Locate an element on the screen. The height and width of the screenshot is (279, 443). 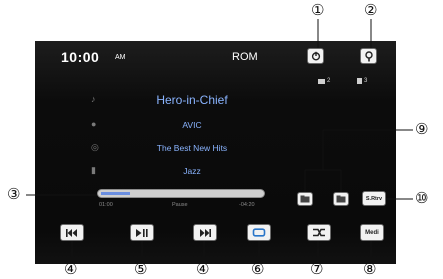
callout-2: ② is located at coordinates (371, 10).